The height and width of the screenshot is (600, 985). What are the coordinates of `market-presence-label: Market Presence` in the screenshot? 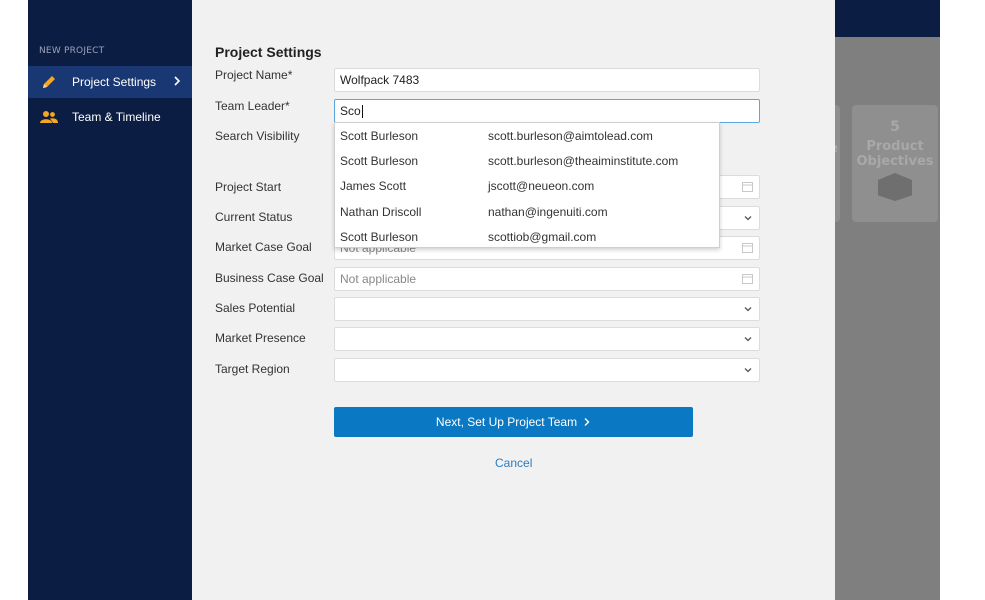 It's located at (260, 338).